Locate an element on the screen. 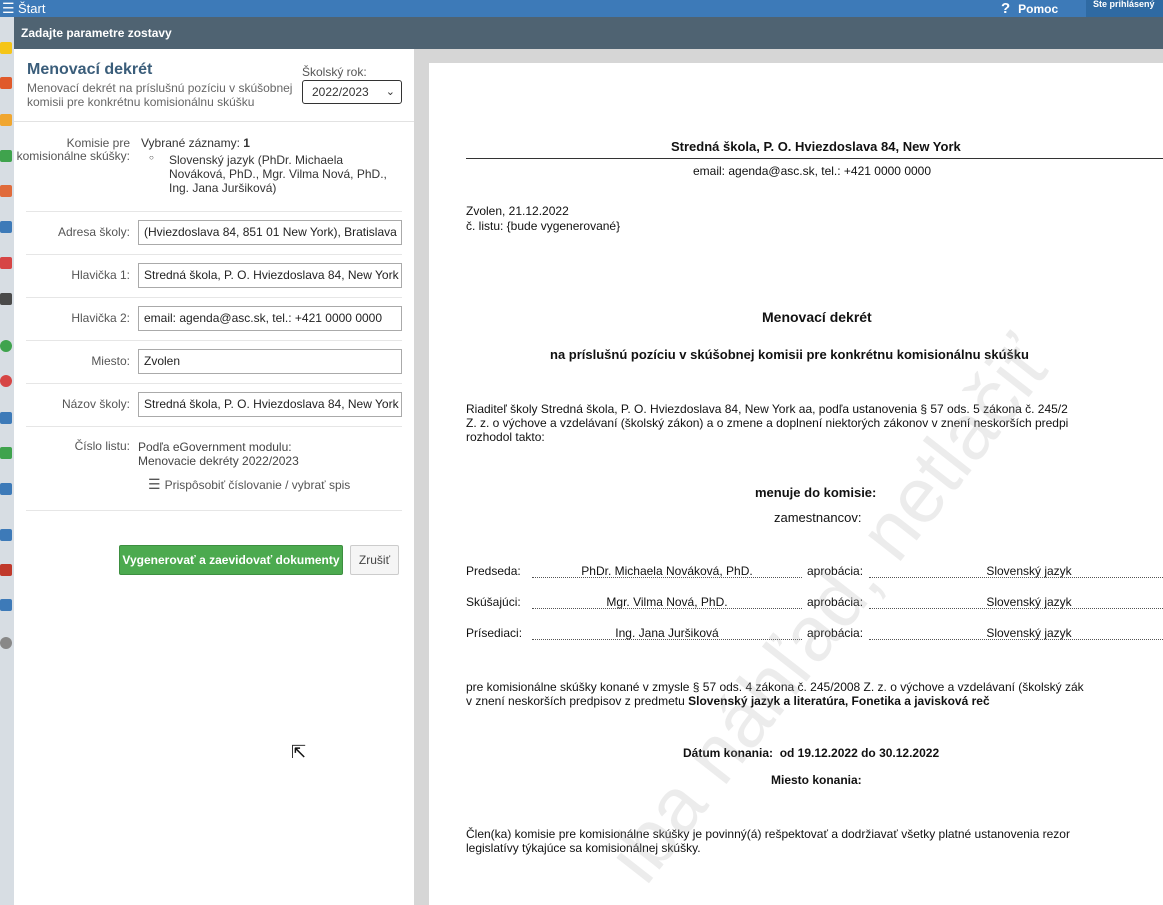  selected-records: Vybrané záznamy: 1 is located at coordinates (195, 143).